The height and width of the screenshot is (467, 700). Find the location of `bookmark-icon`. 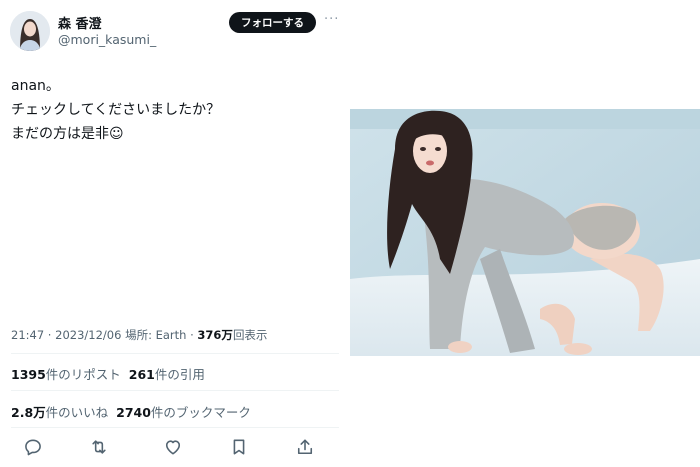

bookmark-icon is located at coordinates (239, 447).